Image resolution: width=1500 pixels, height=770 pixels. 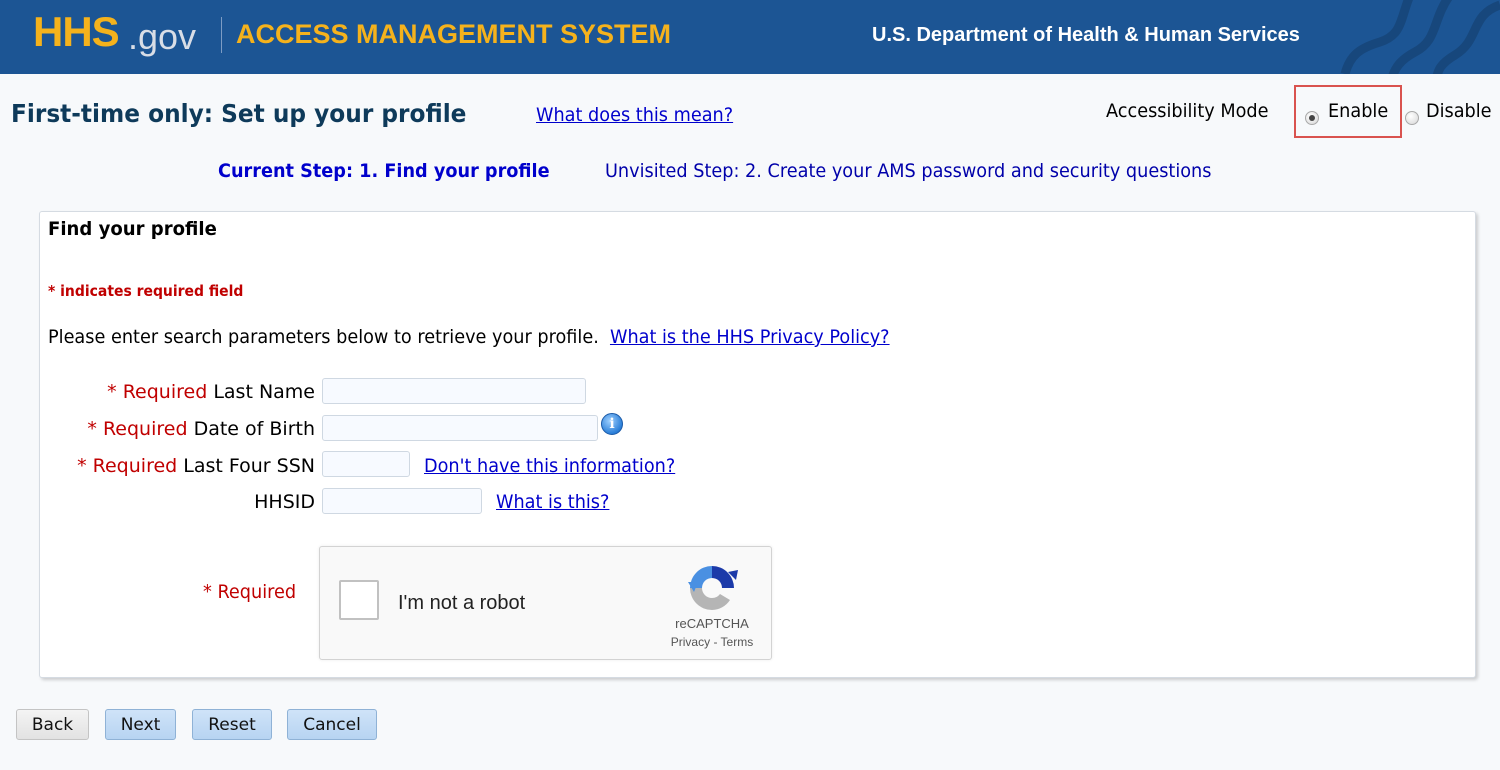 I want to click on date-of-birth-label: * Required Date of Birth, so click(x=201, y=429).